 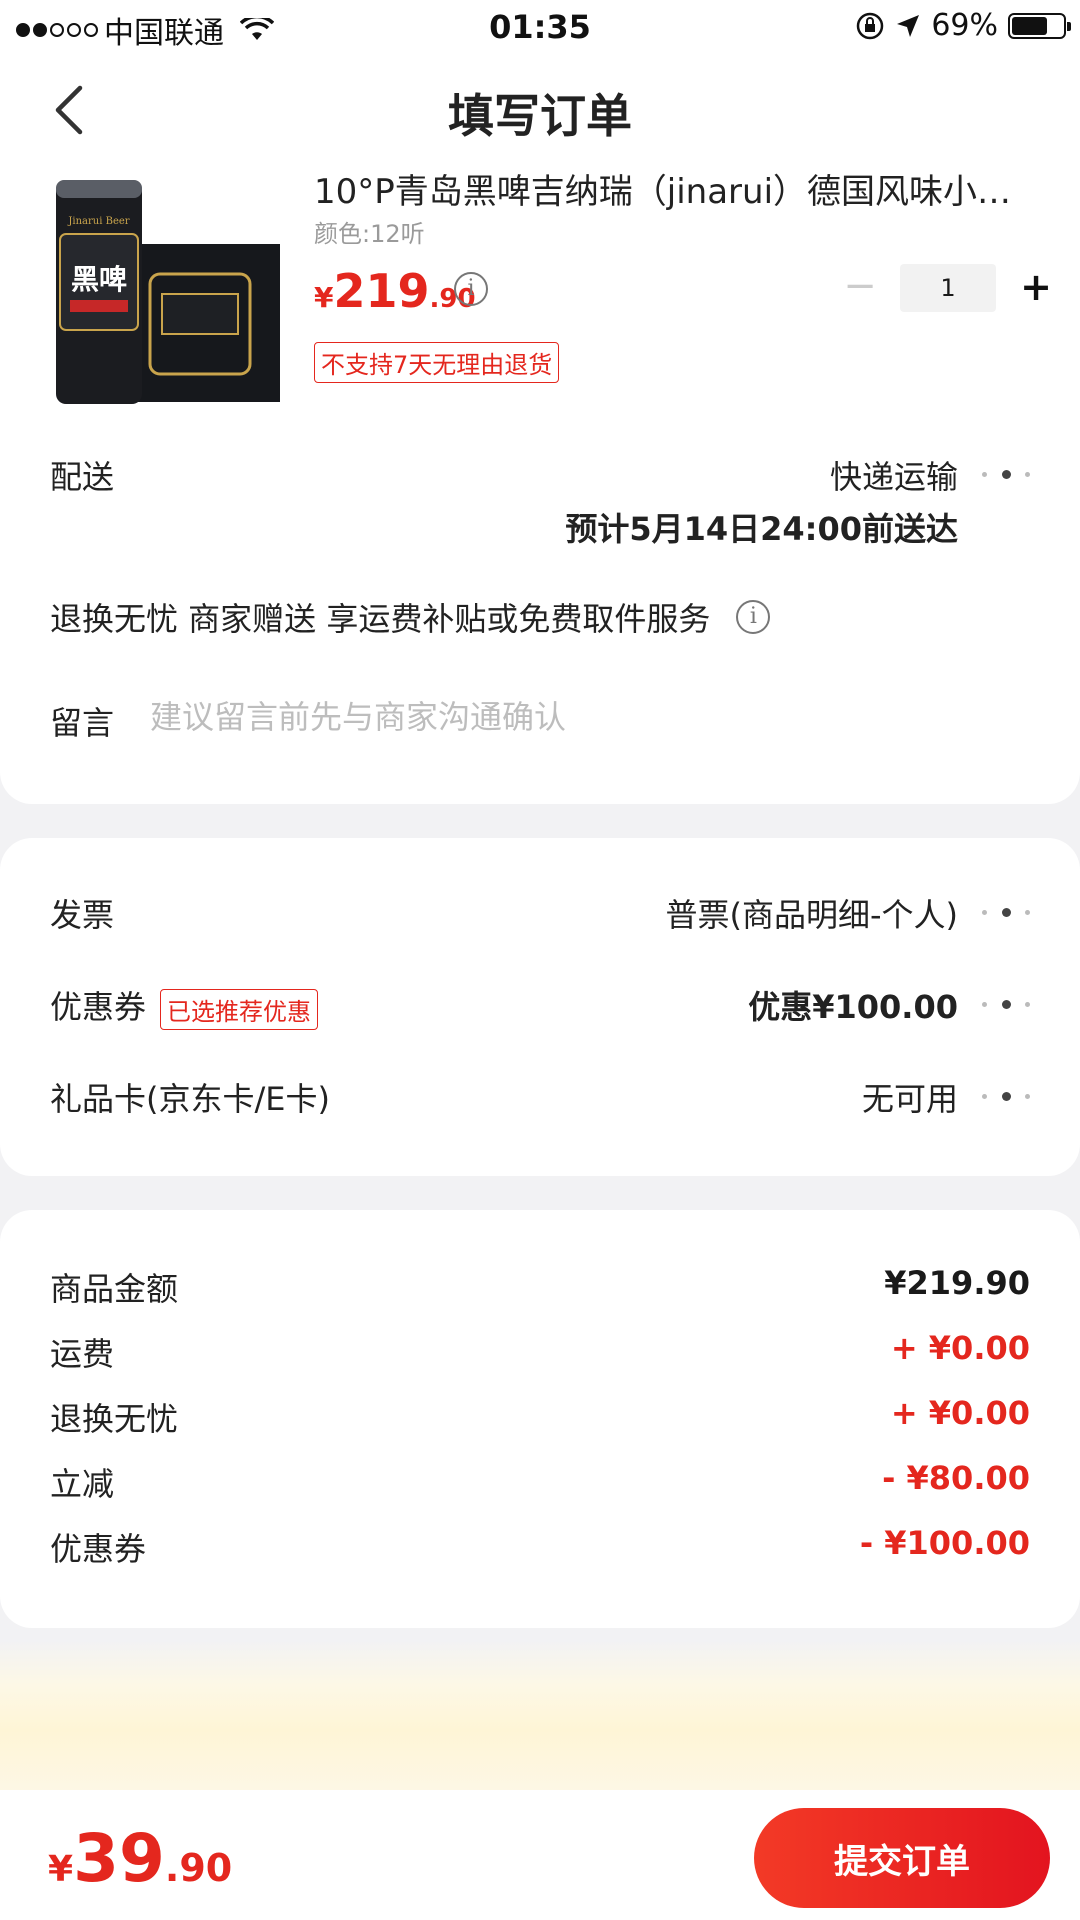 I want to click on delivery-eta: 预计5月14日24:00前送达, so click(x=761, y=529).